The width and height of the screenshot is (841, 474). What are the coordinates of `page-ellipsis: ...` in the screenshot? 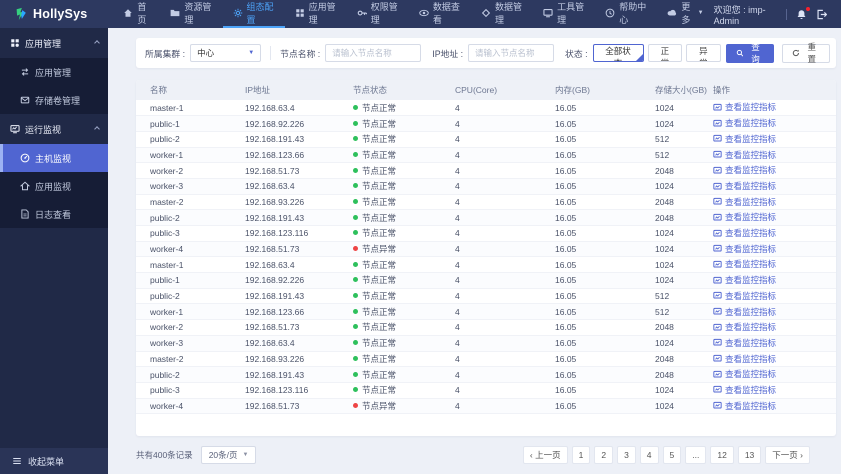 It's located at (696, 455).